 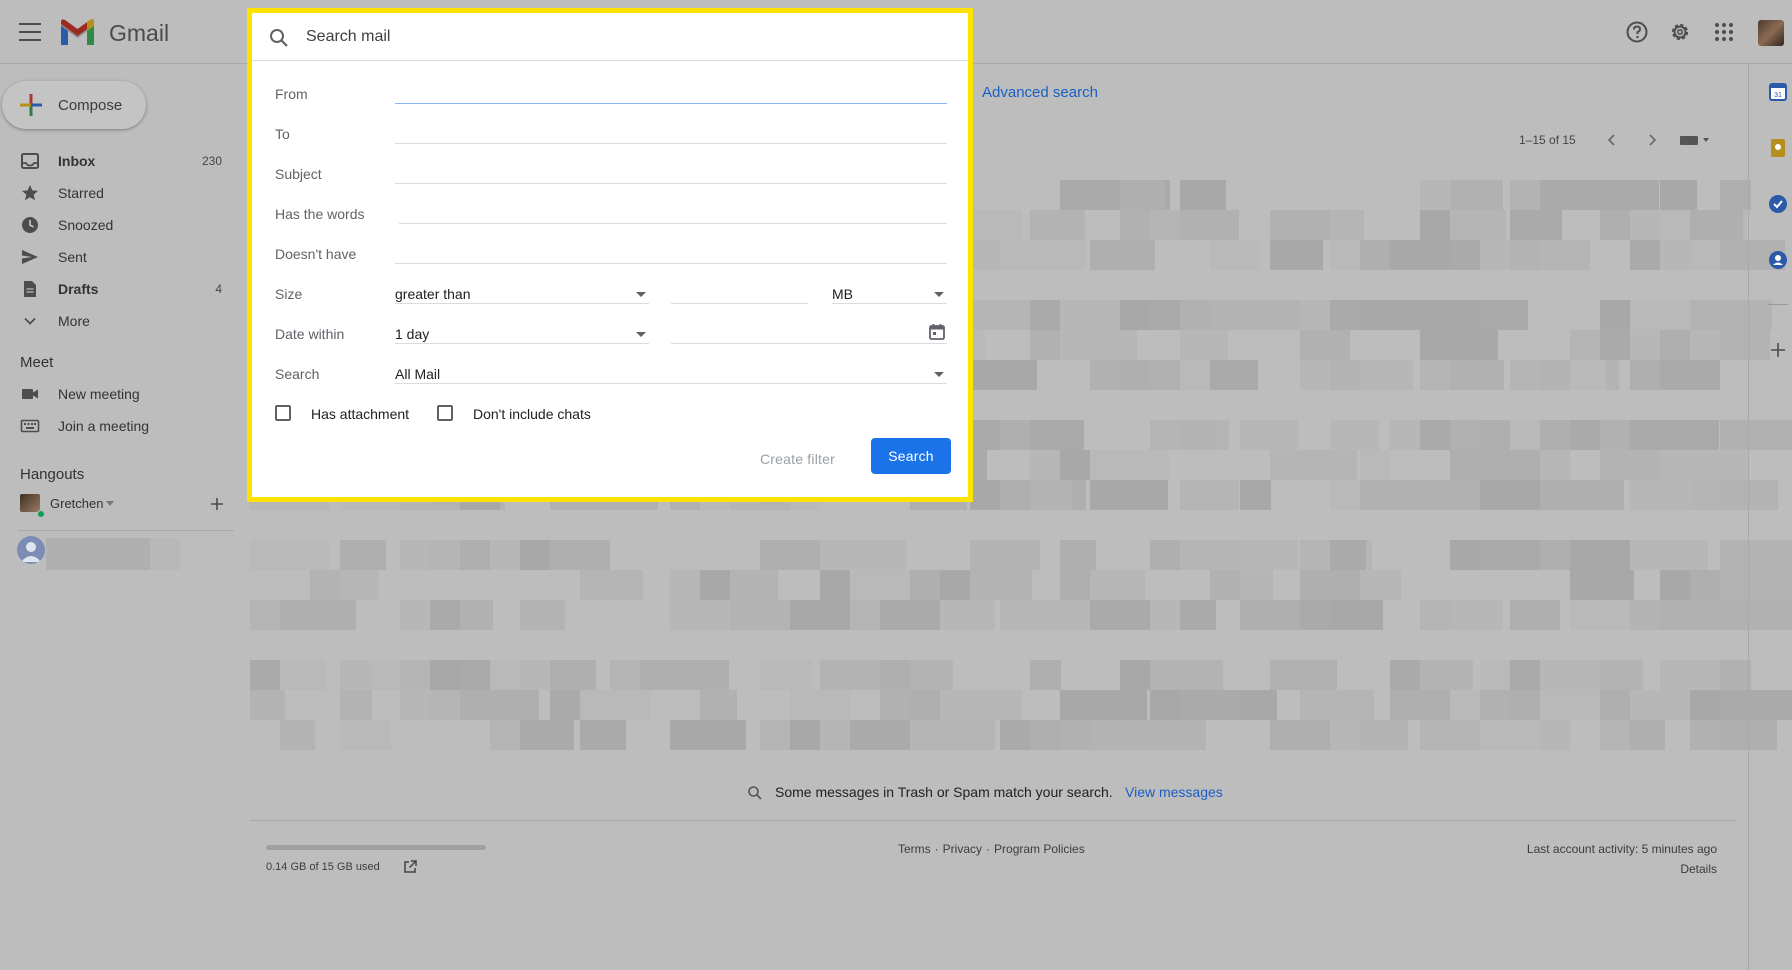 I want to click on date-input, so click(x=809, y=343).